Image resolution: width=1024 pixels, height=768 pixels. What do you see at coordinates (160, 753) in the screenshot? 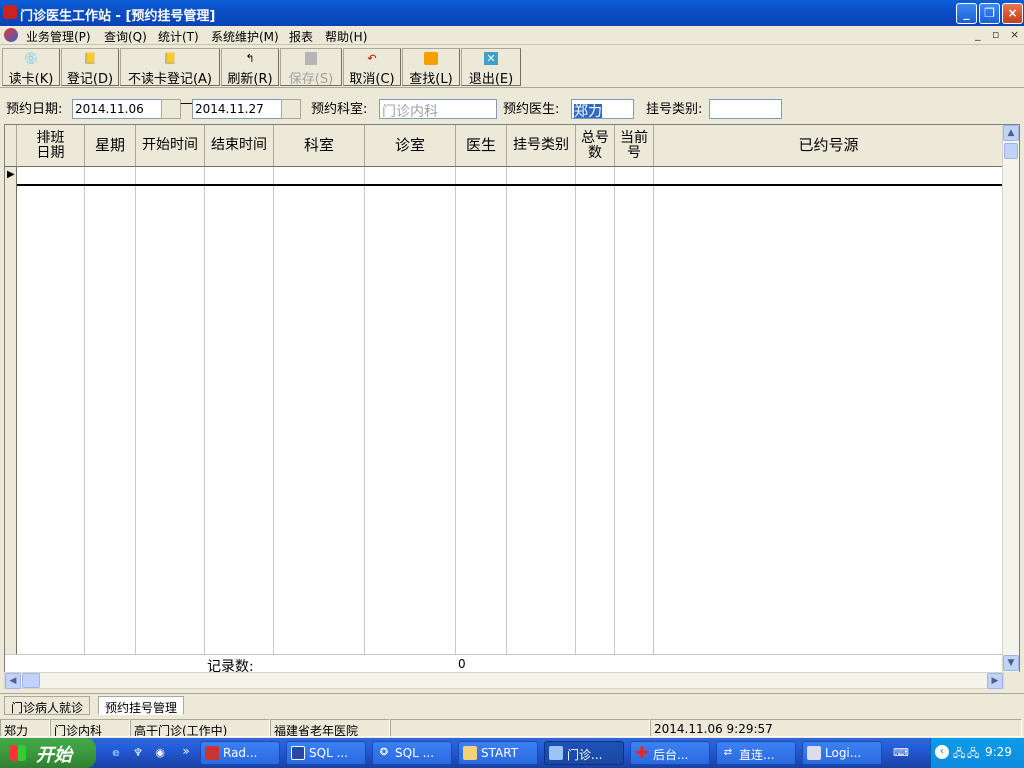
I see `quicklaunch-media-icon: ◉` at bounding box center [160, 753].